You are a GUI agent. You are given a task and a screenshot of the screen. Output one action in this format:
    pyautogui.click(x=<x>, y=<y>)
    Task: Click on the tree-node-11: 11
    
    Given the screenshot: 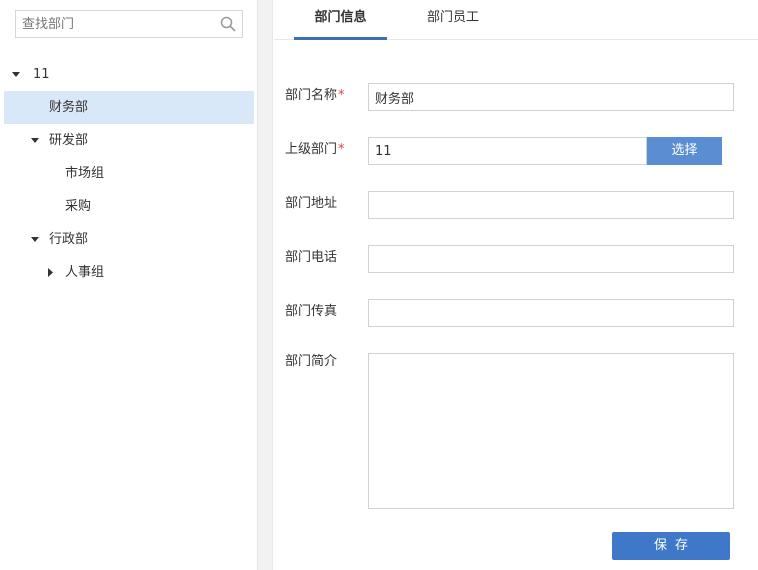 What is the action you would take?
    pyautogui.click(x=129, y=74)
    